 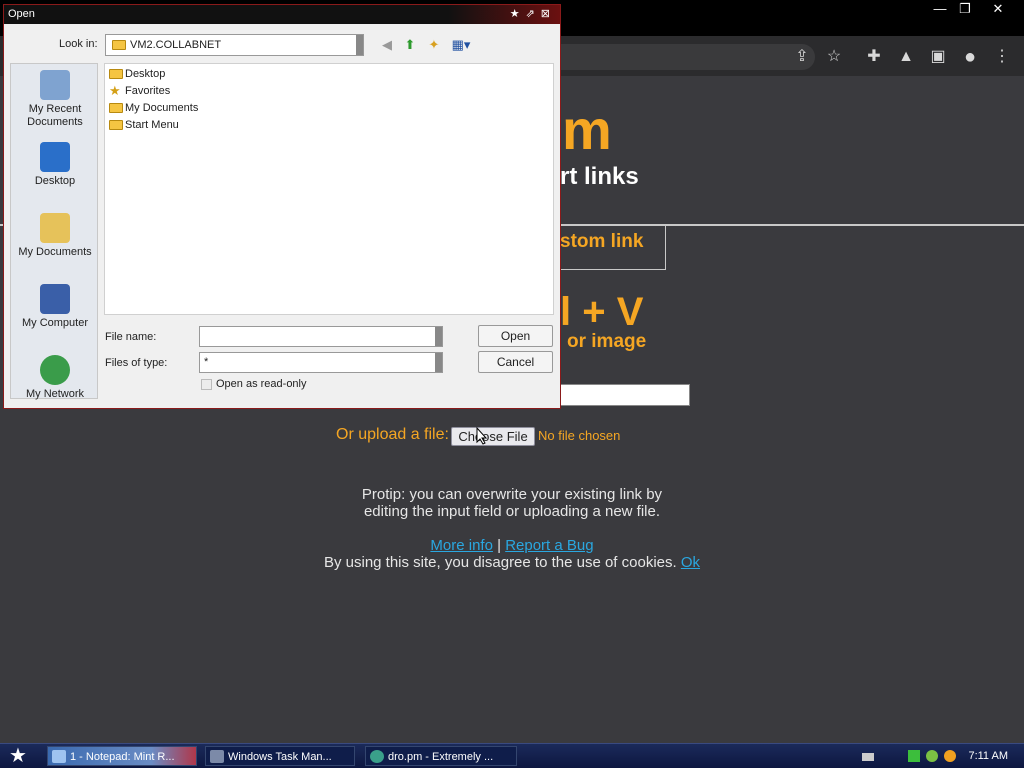 I want to click on desktop-icon, so click(x=55, y=157).